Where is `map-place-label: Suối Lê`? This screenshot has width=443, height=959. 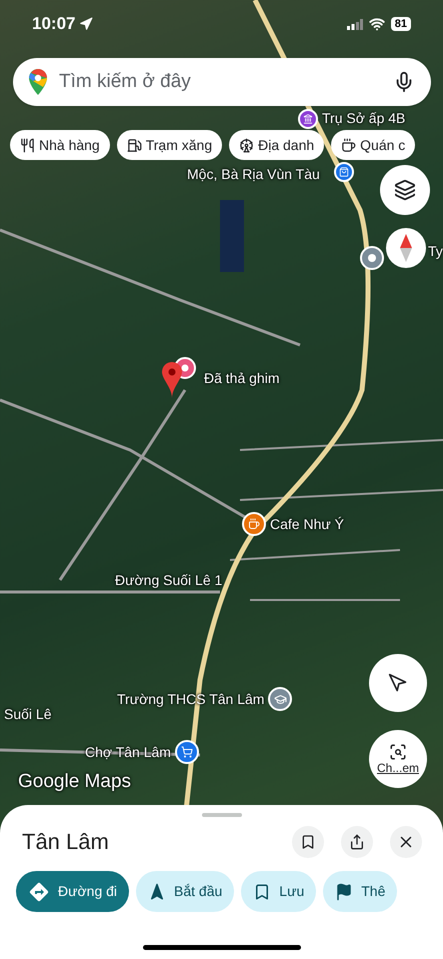
map-place-label: Suối Lê is located at coordinates (28, 714).